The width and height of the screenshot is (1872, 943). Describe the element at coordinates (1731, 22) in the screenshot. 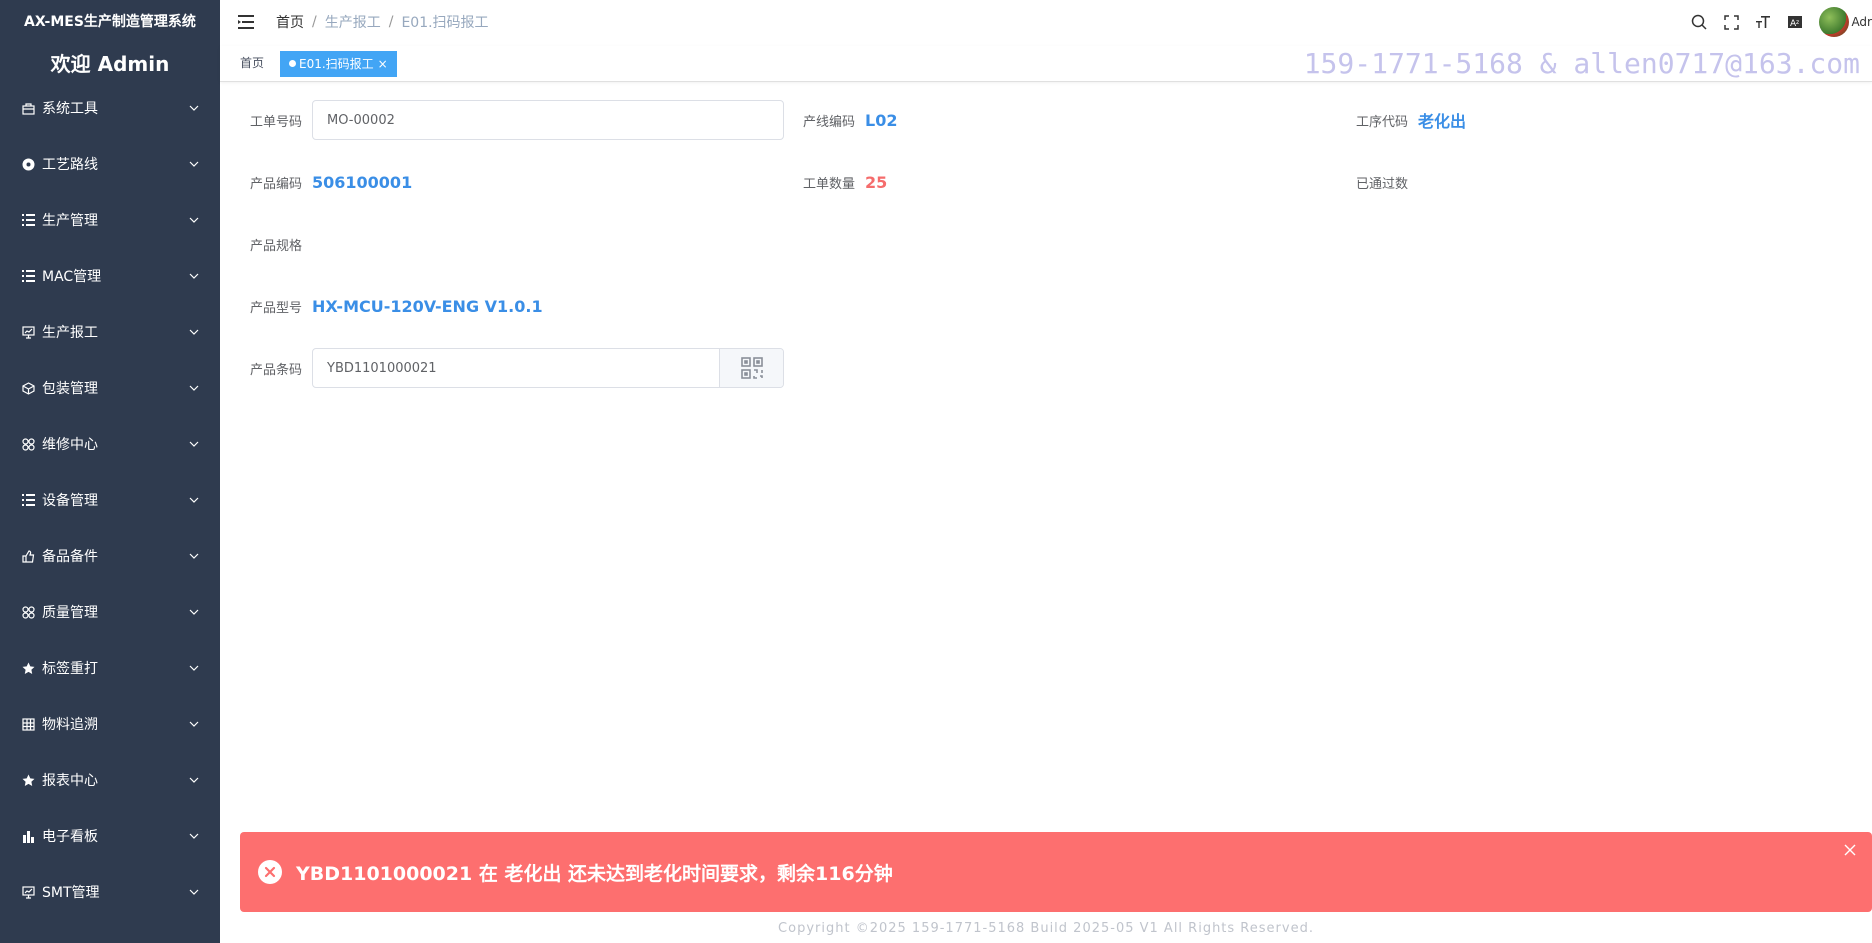

I see `fullscreen-icon` at that location.